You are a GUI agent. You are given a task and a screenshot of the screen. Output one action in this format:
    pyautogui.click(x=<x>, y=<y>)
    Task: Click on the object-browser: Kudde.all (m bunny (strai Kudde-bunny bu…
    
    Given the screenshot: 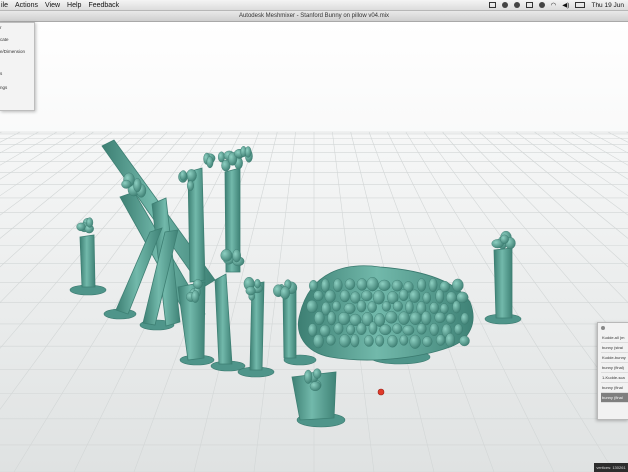 What is the action you would take?
    pyautogui.click(x=612, y=371)
    